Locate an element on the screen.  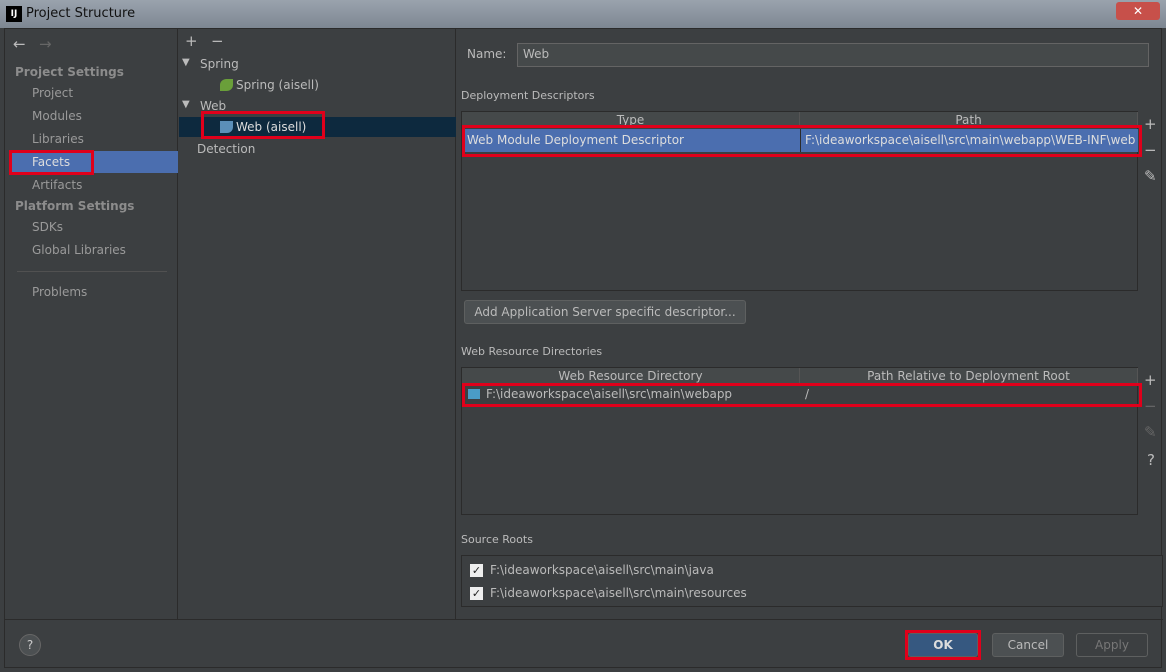
sidebar-item-artifacts: Artifacts is located at coordinates (57, 185).